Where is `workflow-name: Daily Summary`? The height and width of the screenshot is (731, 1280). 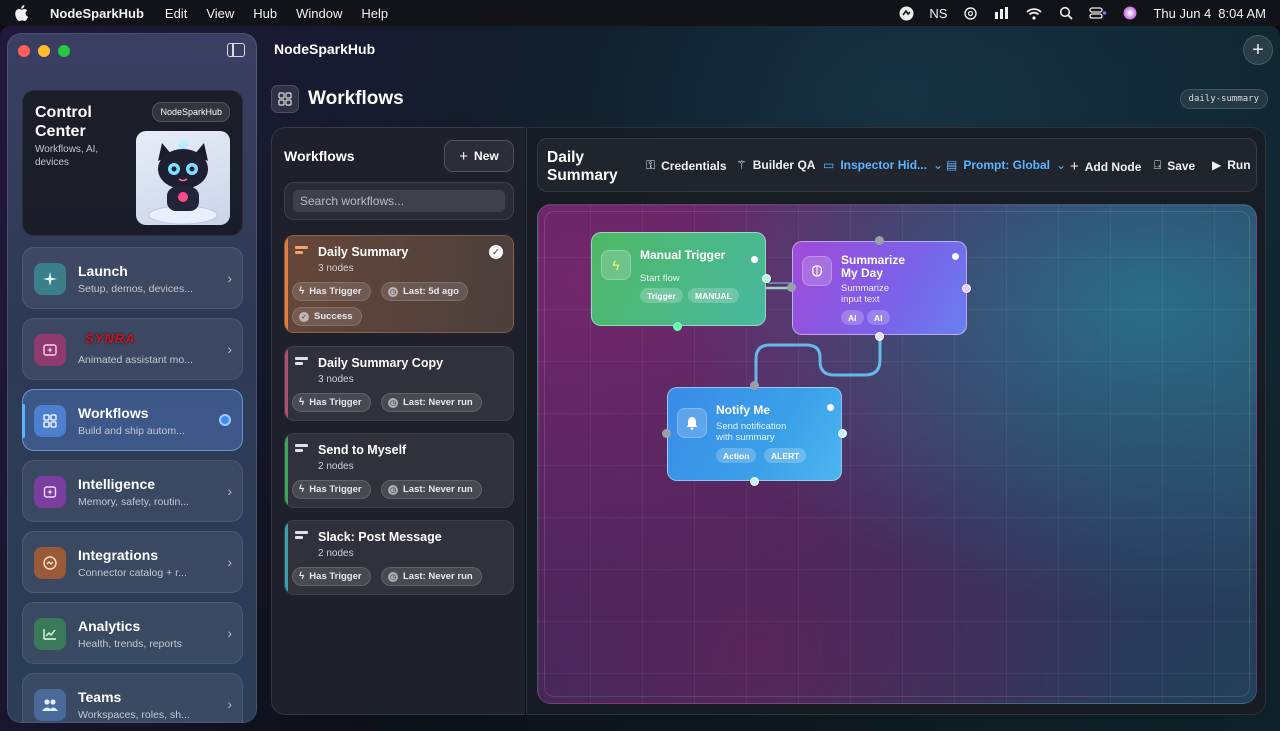
workflow-name: Daily Summary is located at coordinates (363, 252).